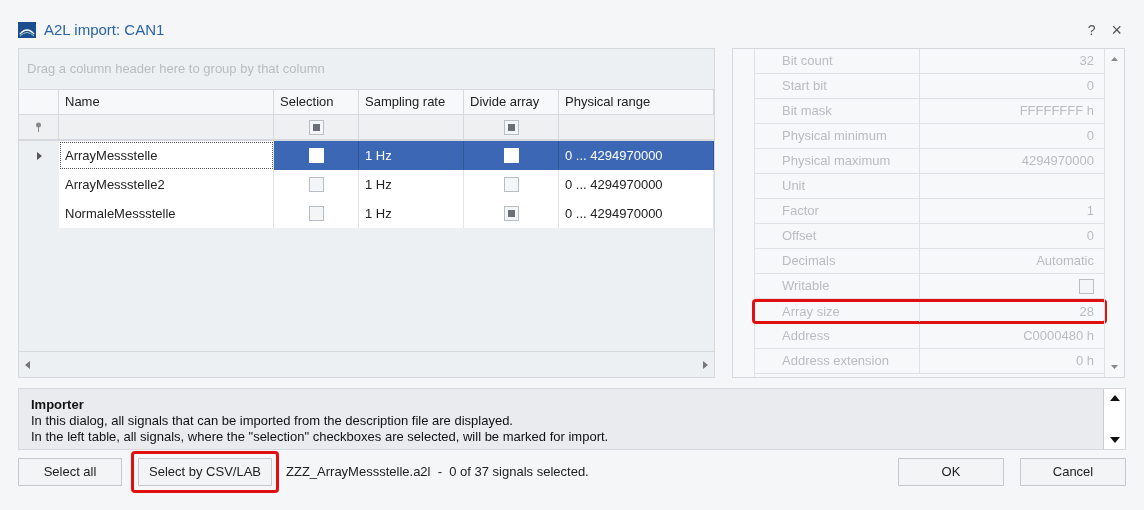 This screenshot has height=510, width=1144. Describe the element at coordinates (837, 111) in the screenshot. I see `property-label: Bit mask` at that location.